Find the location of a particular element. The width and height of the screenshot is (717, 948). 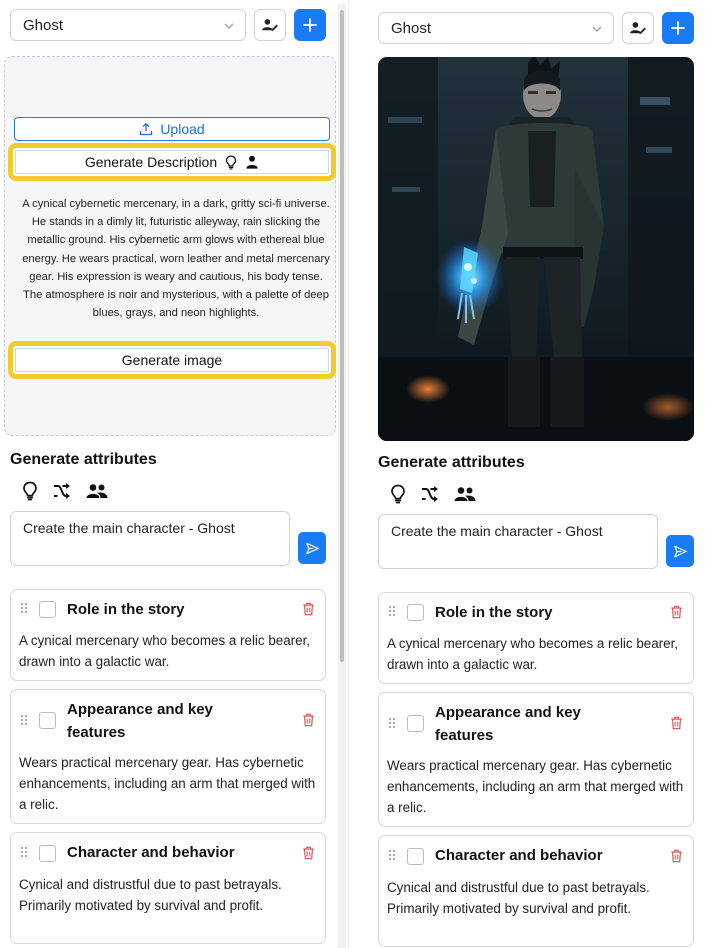

generate-description-label: Generate Description is located at coordinates (151, 162).